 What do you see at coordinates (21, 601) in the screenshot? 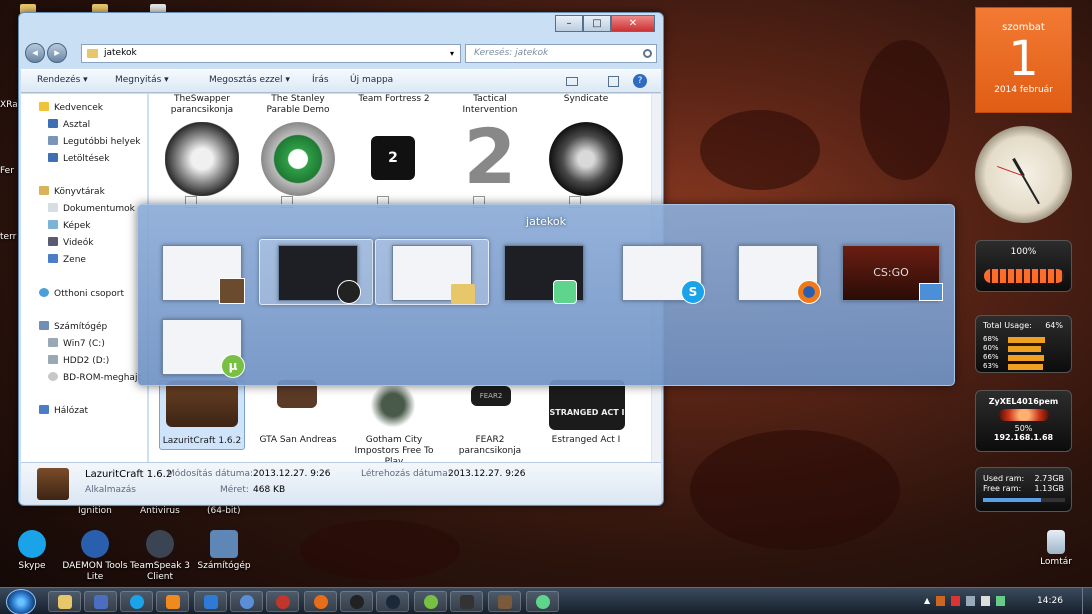
I see `start-button` at bounding box center [21, 601].